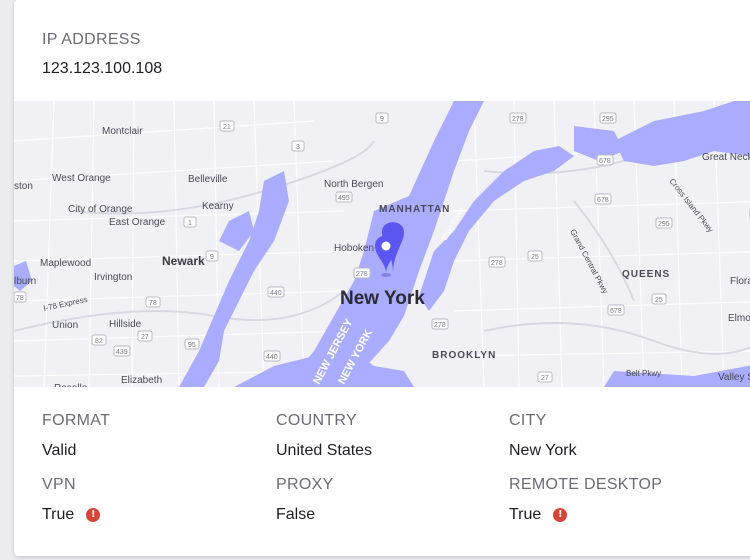 The image size is (750, 560). Describe the element at coordinates (71, 500) in the screenshot. I see `vpn-field: VPN True !` at that location.